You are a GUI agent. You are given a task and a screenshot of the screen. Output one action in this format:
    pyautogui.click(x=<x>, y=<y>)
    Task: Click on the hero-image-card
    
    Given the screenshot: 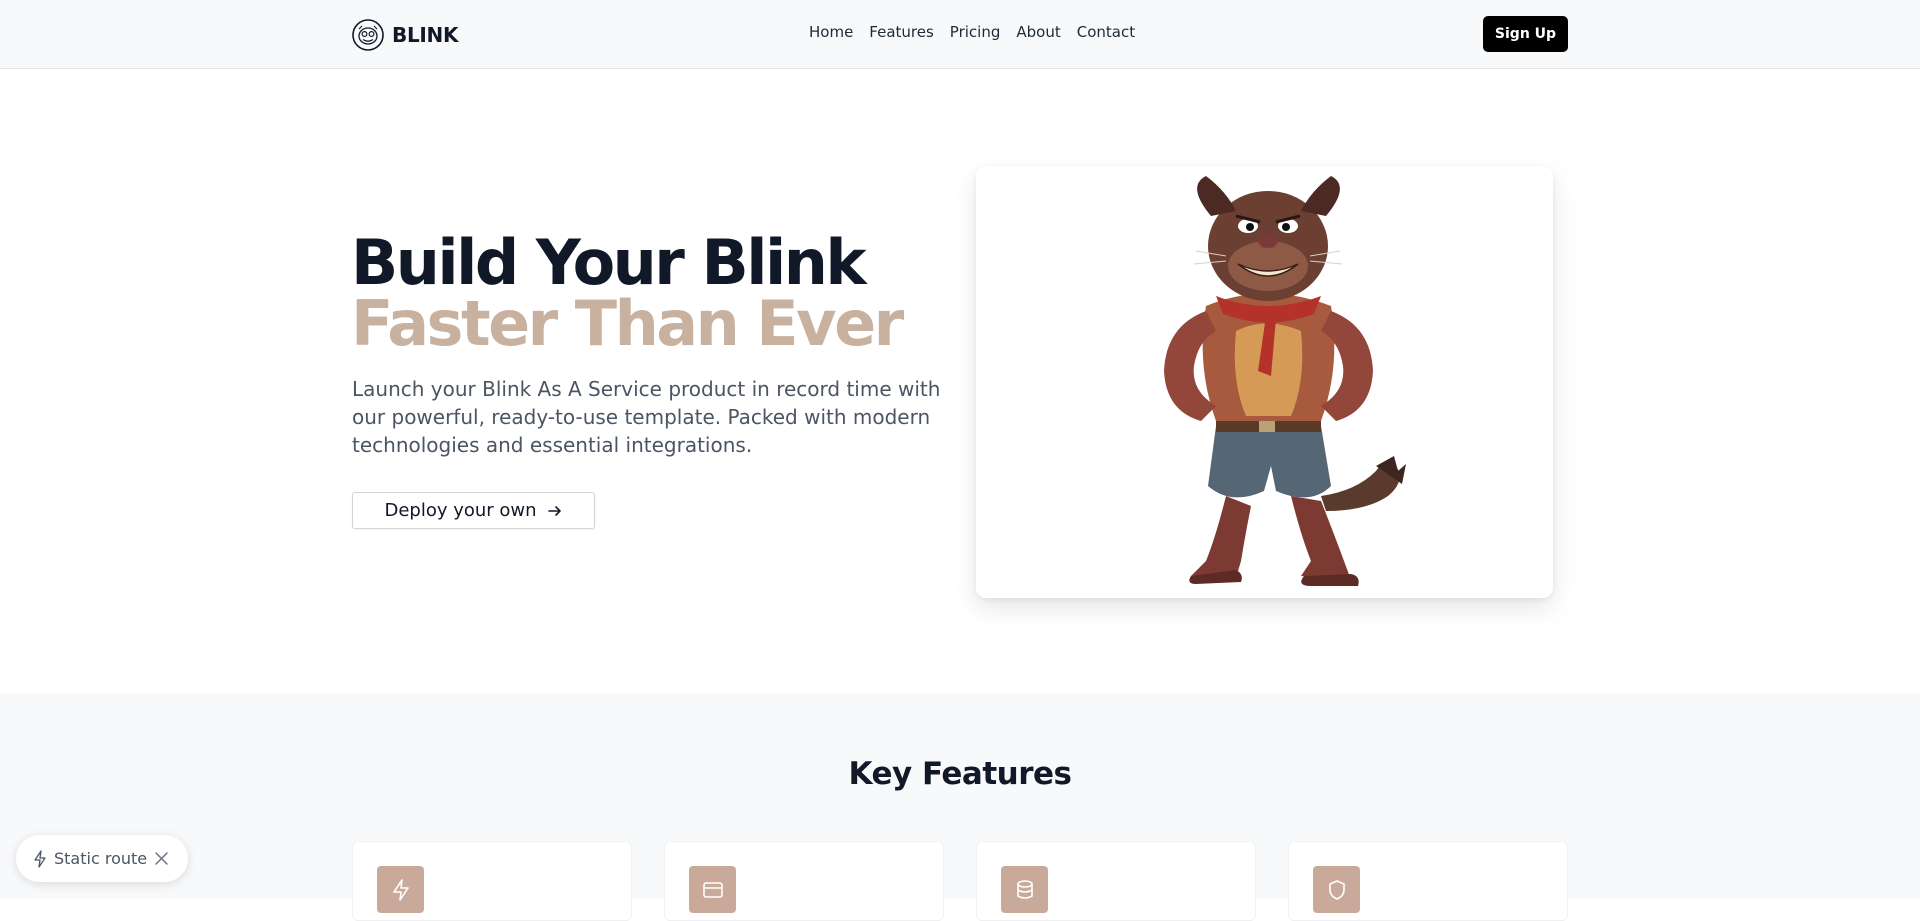 What is the action you would take?
    pyautogui.click(x=1264, y=382)
    